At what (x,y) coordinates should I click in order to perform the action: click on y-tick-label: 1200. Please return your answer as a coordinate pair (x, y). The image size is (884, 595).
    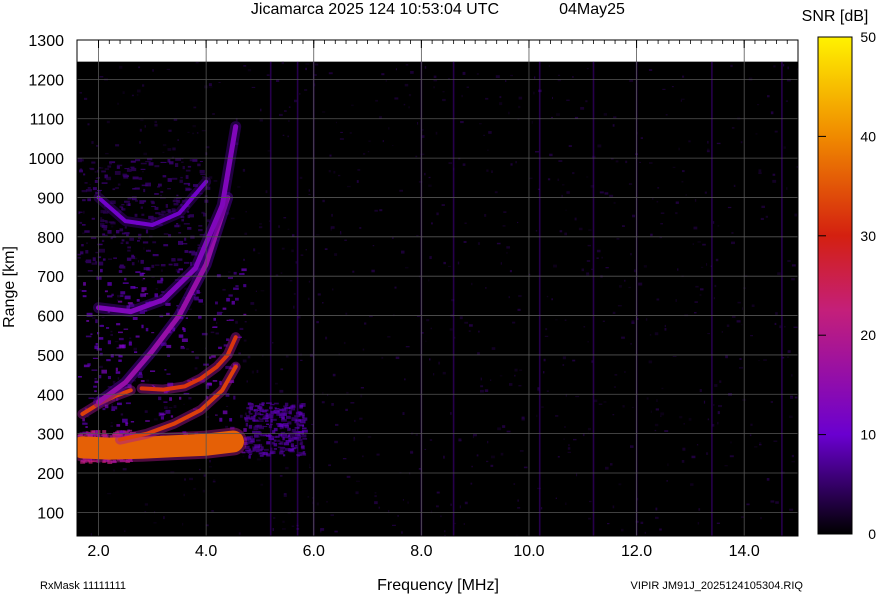
    Looking at the image, I should click on (46, 80).